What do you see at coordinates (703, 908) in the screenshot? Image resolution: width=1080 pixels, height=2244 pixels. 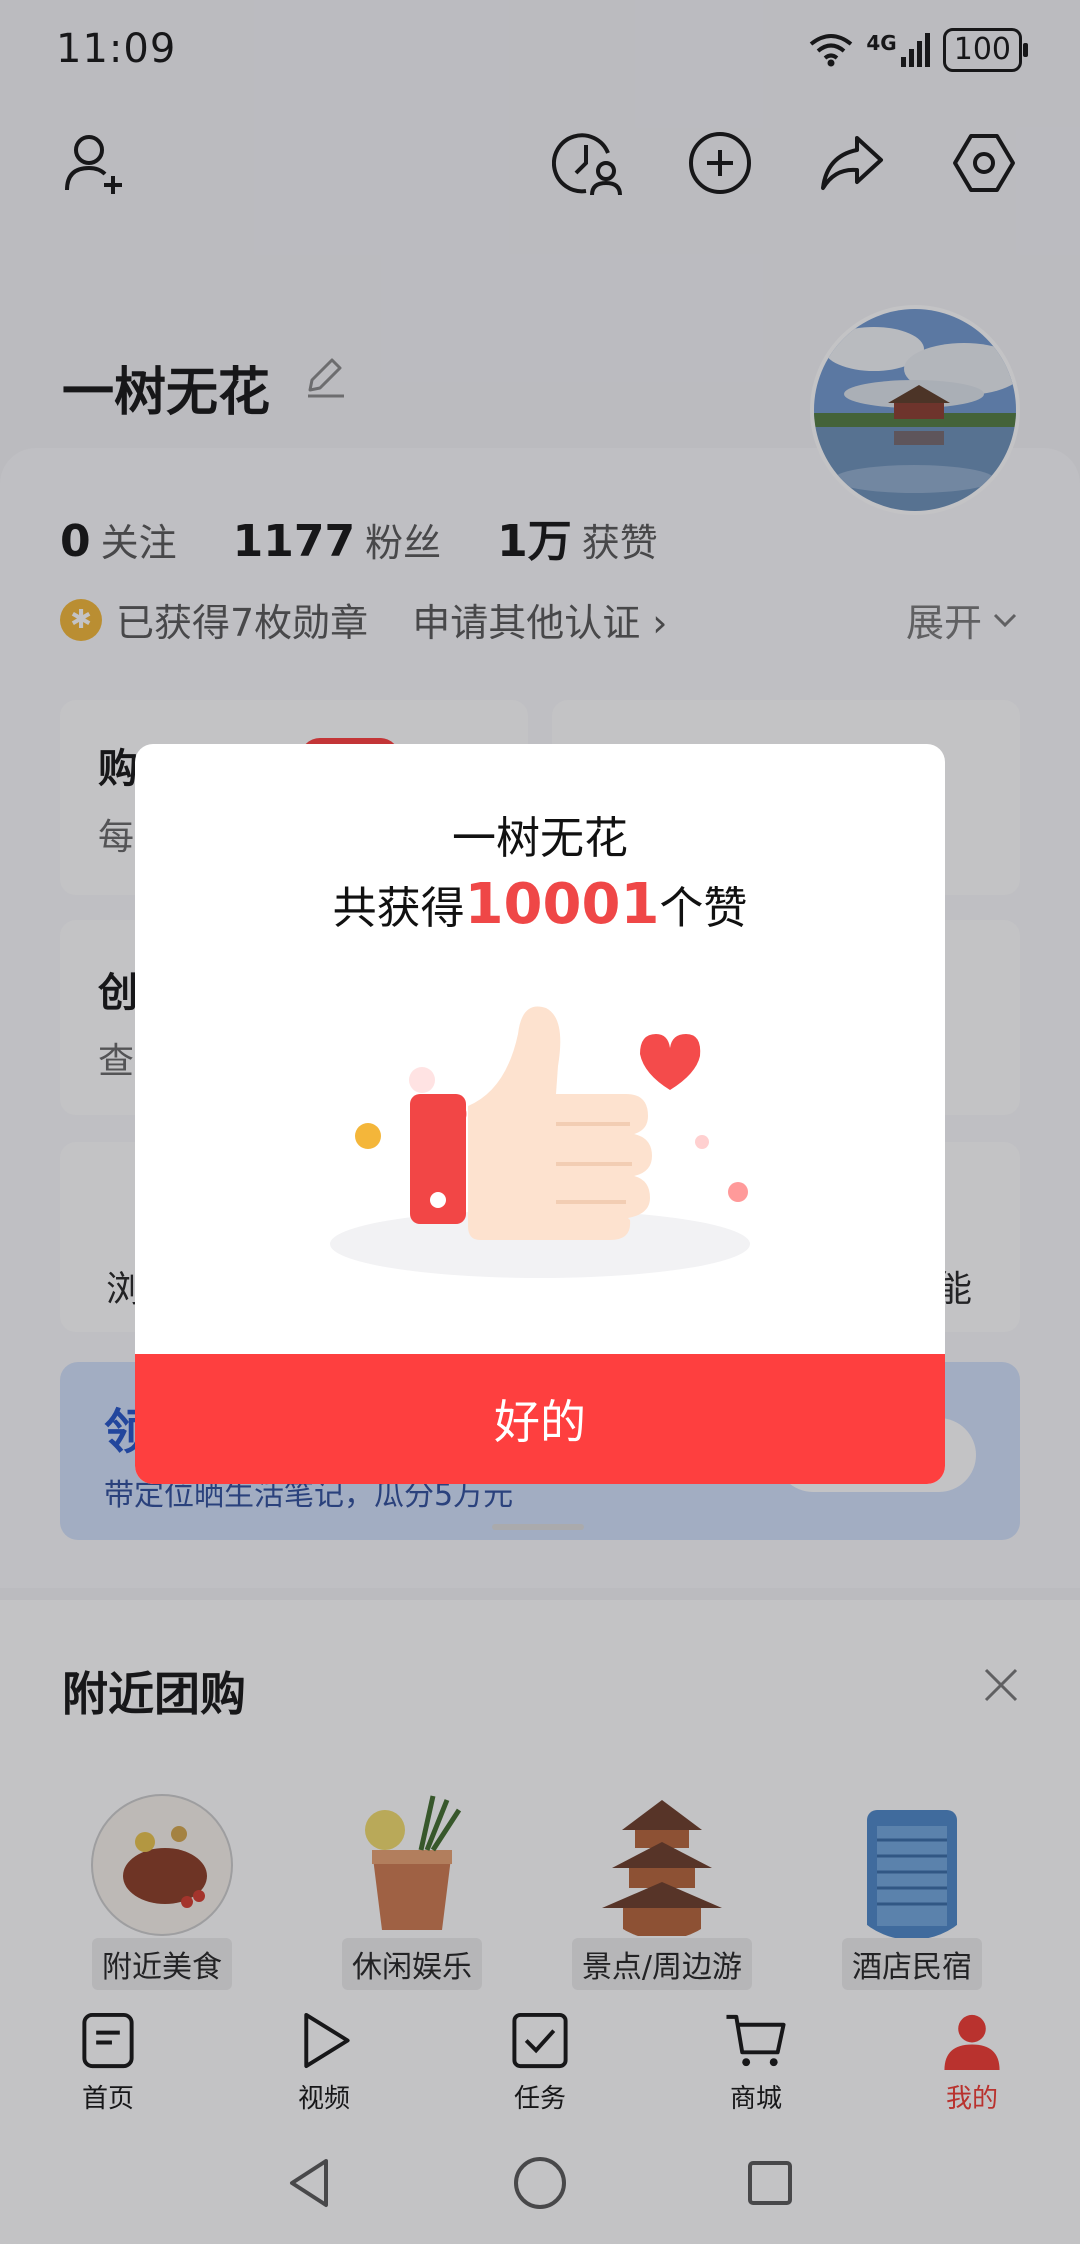 I see `modal-suffix: 个赞` at bounding box center [703, 908].